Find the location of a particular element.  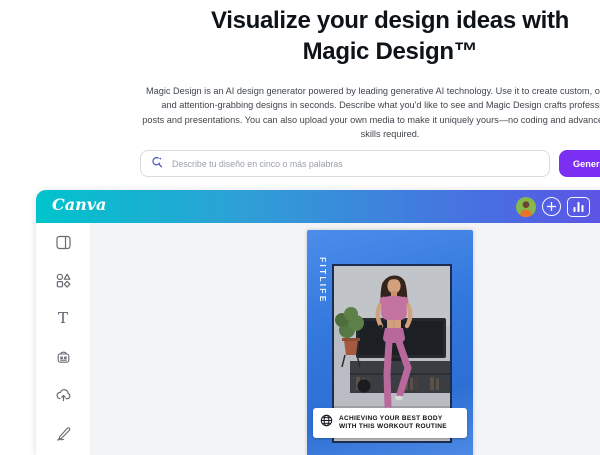

sidebar-item-brand is located at coordinates (63, 356).